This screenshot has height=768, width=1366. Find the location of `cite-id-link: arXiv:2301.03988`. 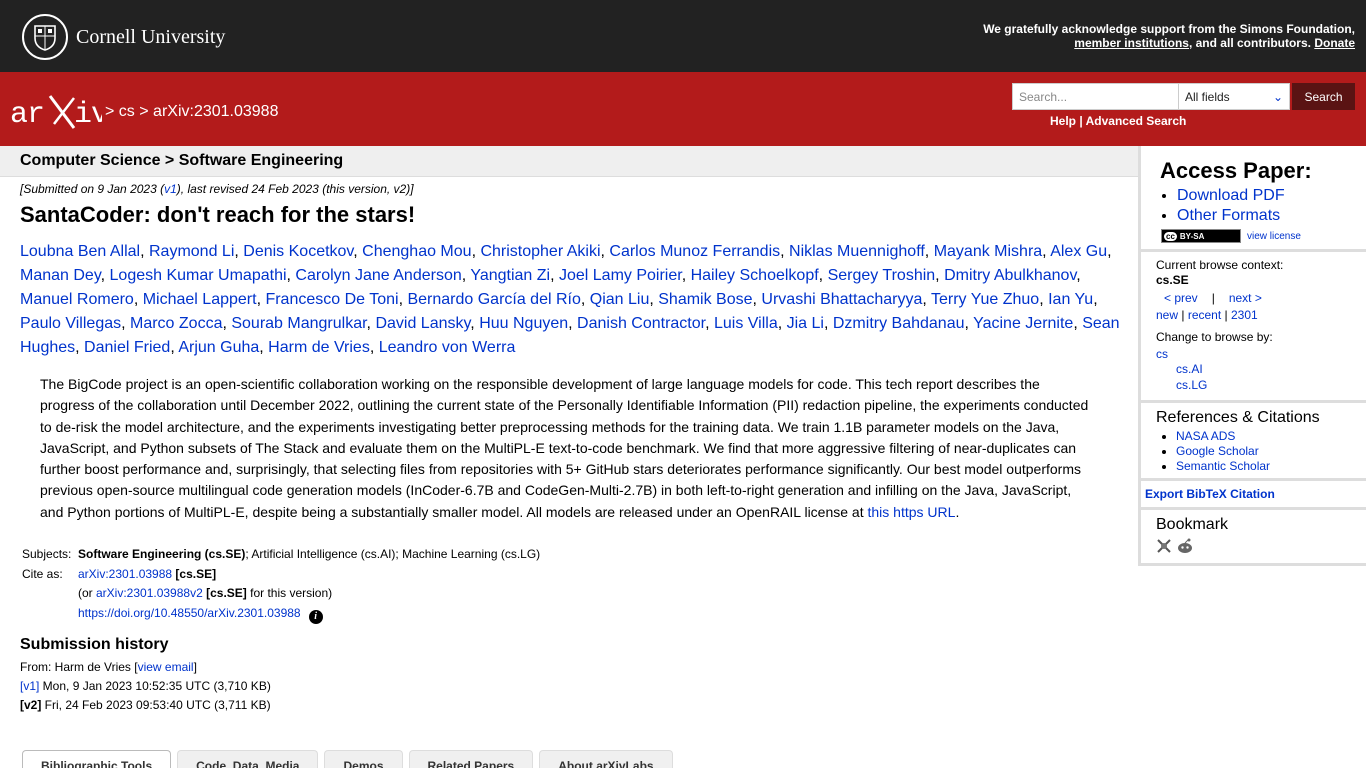

cite-id-link: arXiv:2301.03988 is located at coordinates (125, 574).